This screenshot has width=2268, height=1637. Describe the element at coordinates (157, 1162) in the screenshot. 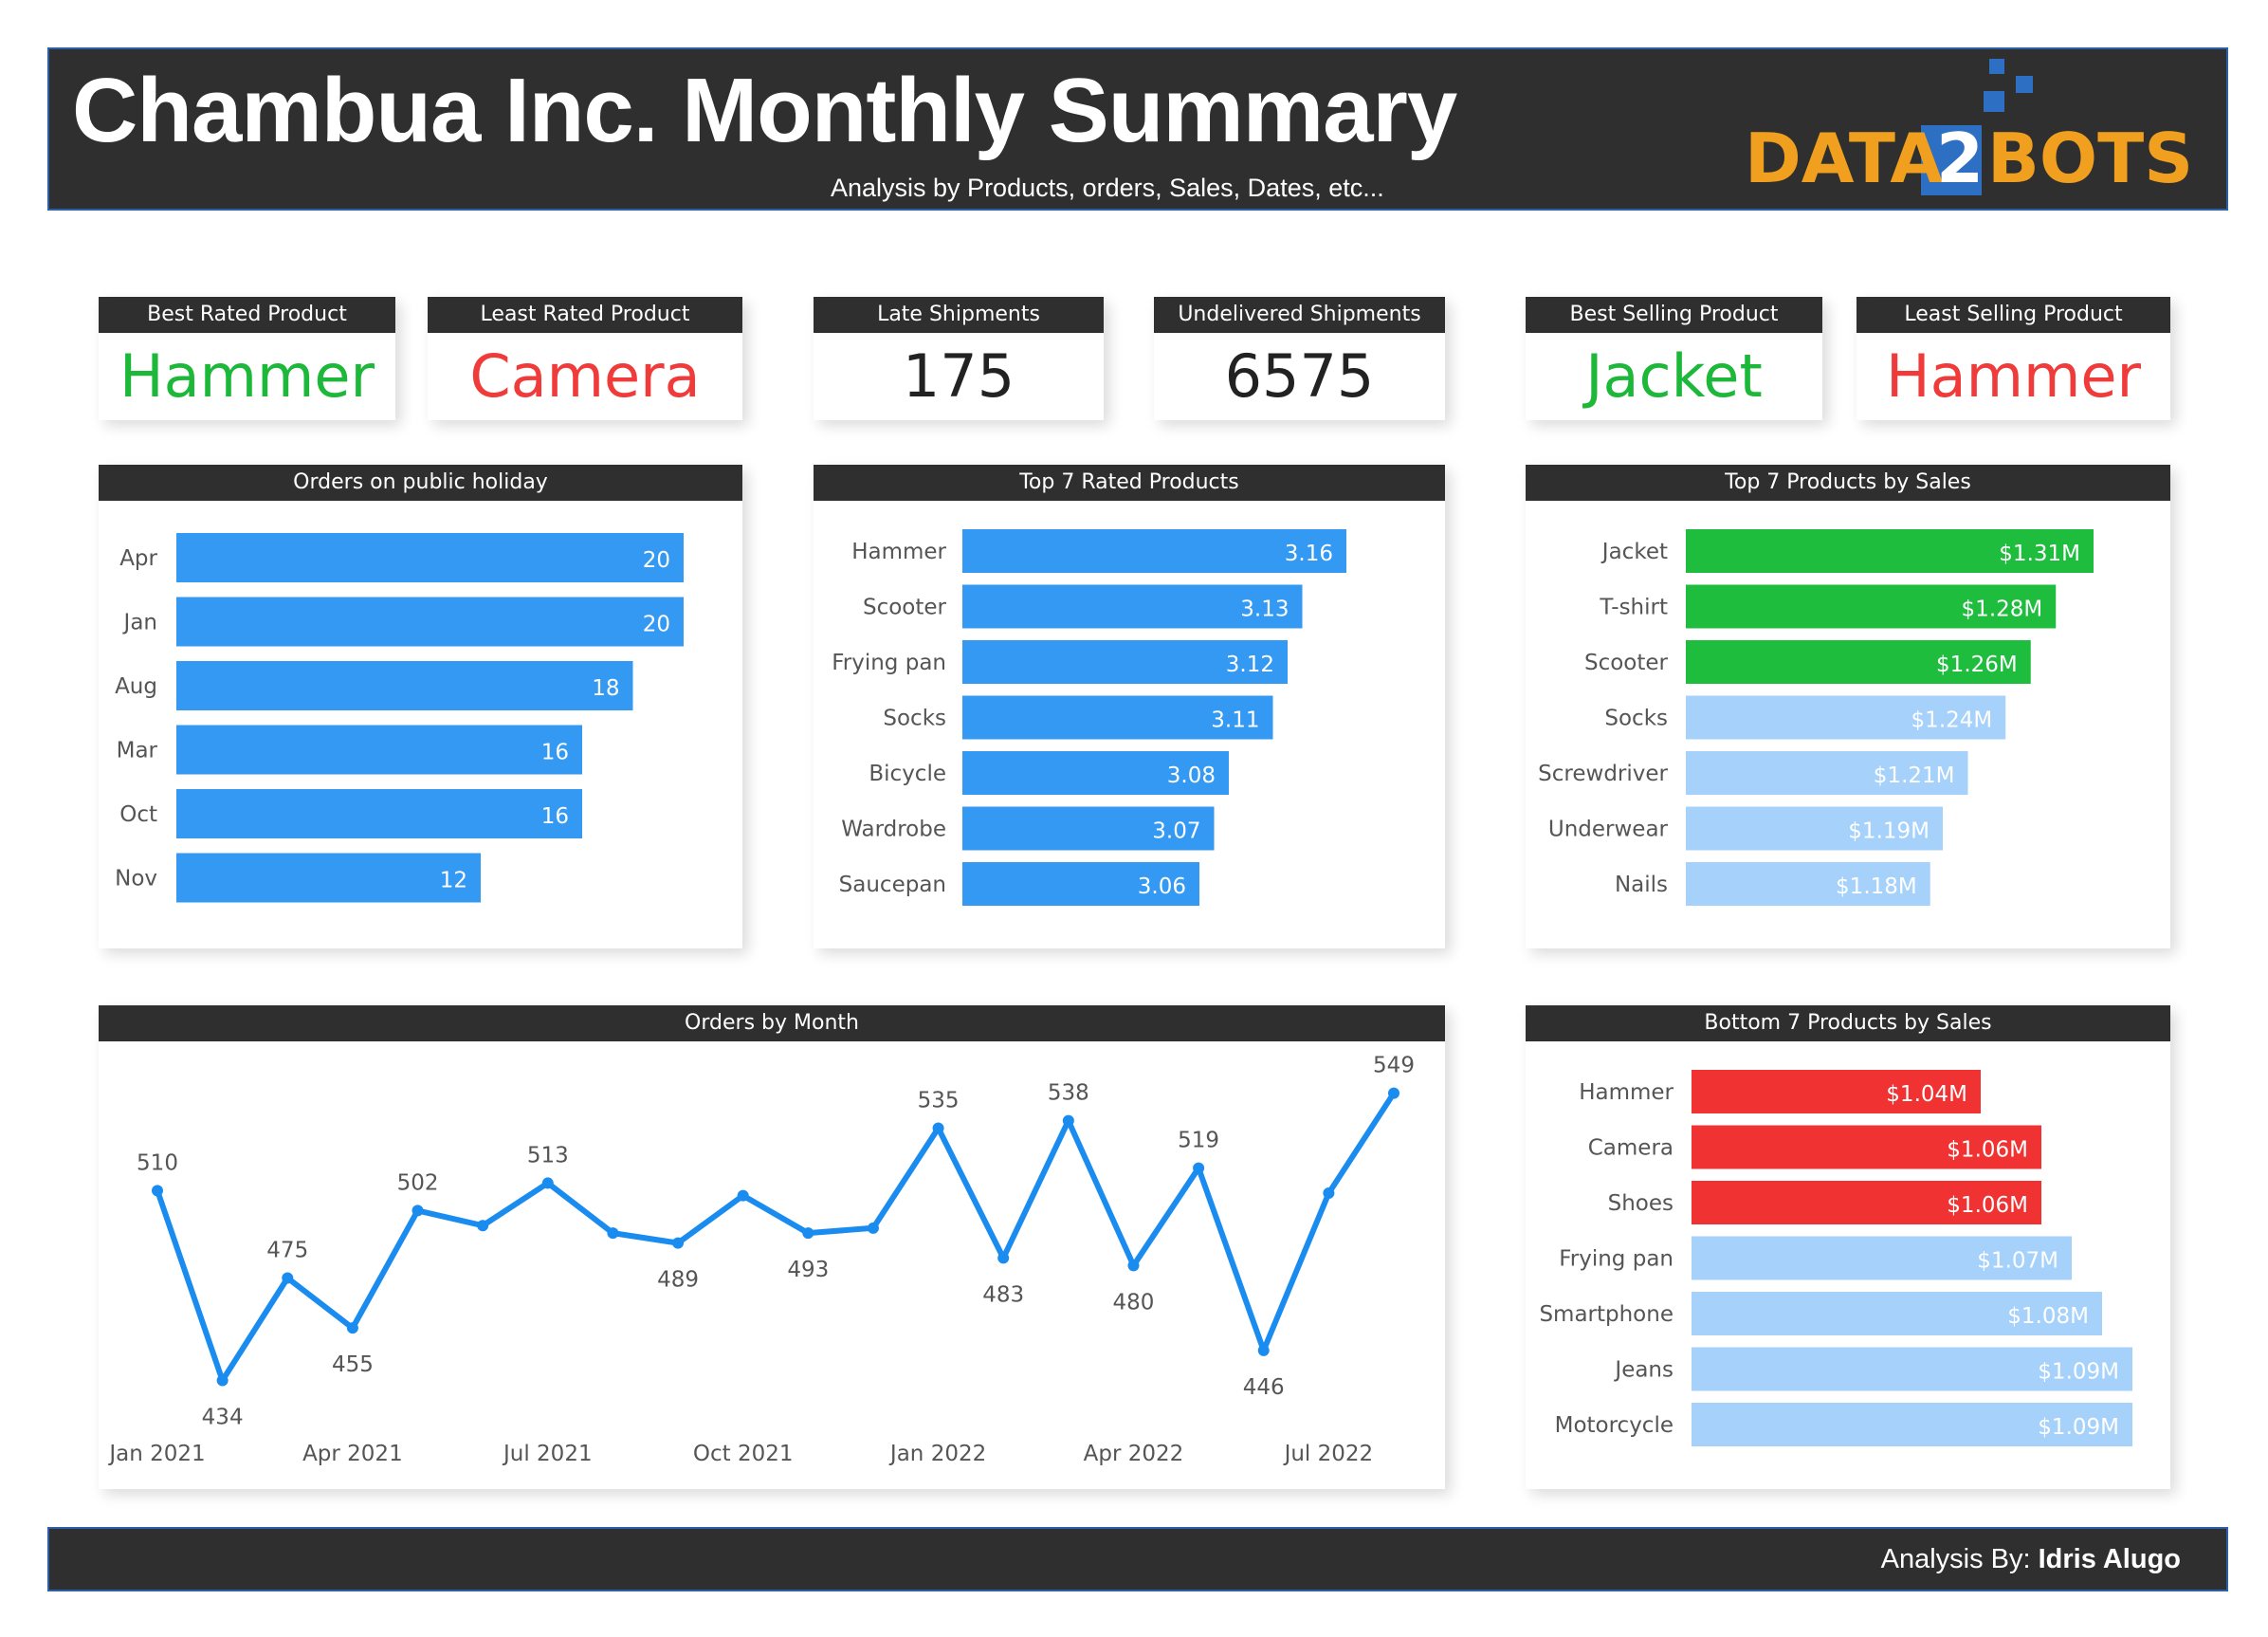

I see `point-label: 510` at that location.